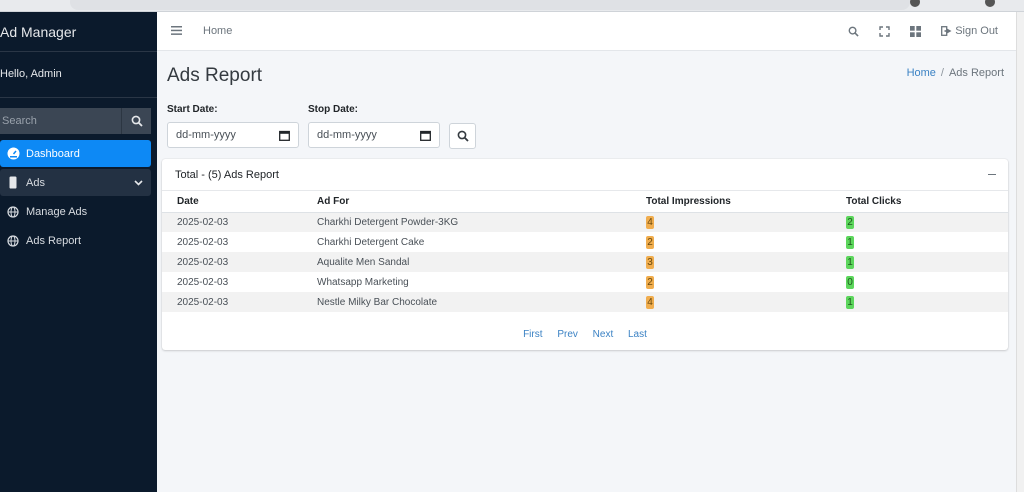 This screenshot has height=492, width=1024. I want to click on breadcrumb: Home / Ads Report, so click(955, 73).